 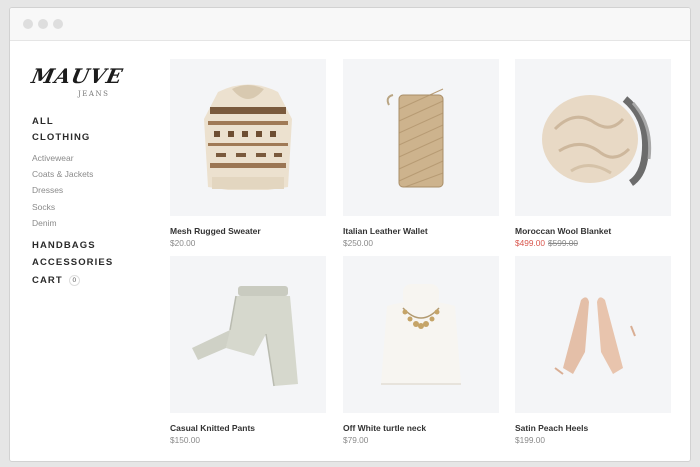 I want to click on cart-link: CART 0, so click(x=92, y=280).